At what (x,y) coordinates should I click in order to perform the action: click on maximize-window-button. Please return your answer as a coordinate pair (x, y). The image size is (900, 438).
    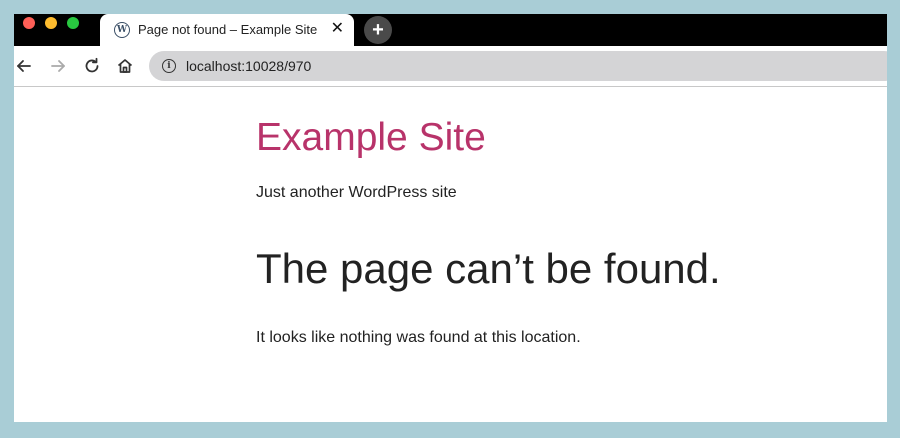
    Looking at the image, I should click on (73, 23).